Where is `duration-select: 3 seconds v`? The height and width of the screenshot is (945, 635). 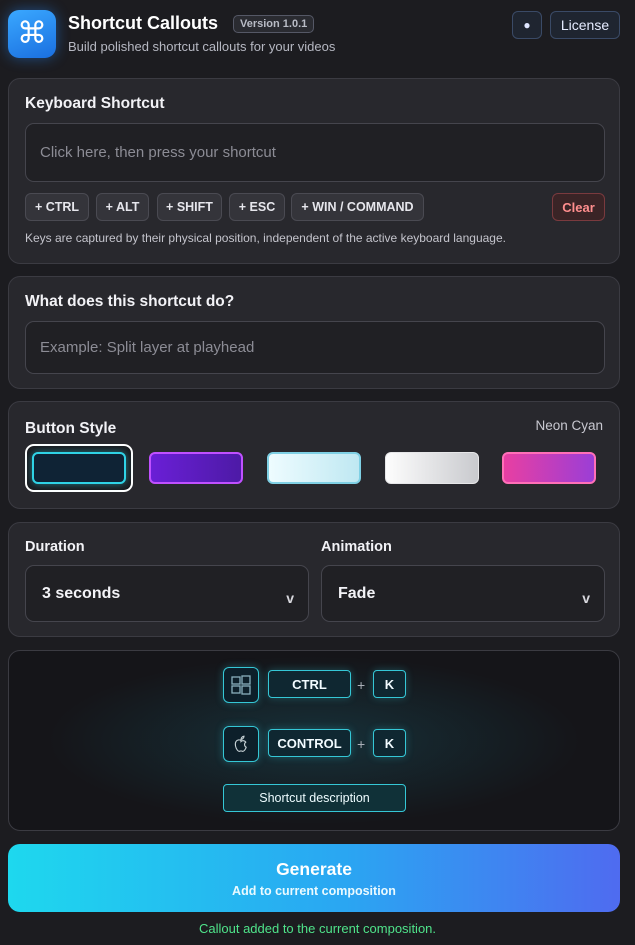 duration-select: 3 seconds v is located at coordinates (167, 593).